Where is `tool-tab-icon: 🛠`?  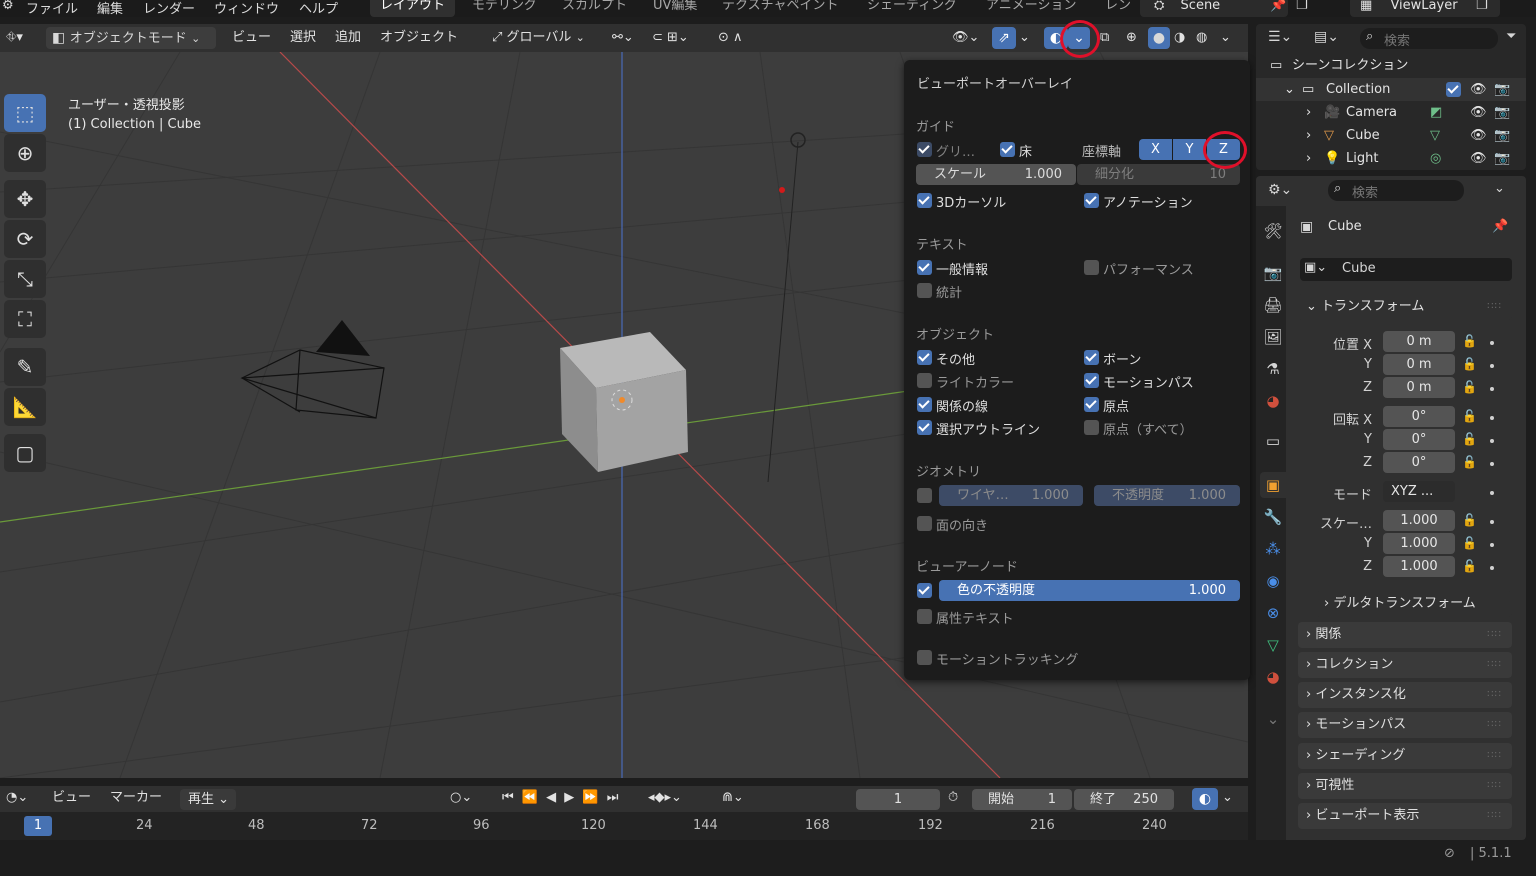 tool-tab-icon: 🛠 is located at coordinates (1273, 231).